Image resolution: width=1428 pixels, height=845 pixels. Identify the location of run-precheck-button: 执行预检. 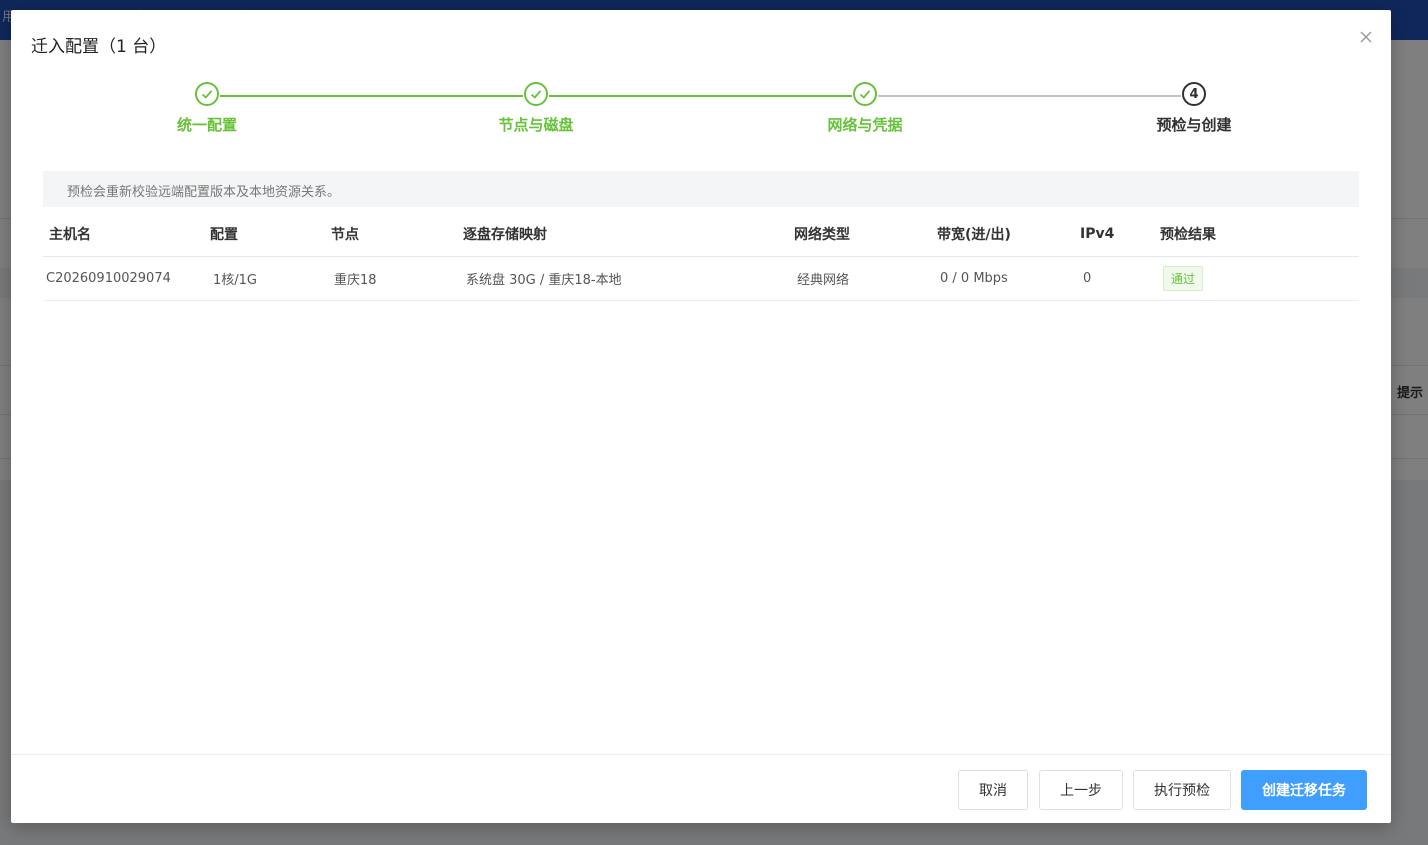
(1182, 790).